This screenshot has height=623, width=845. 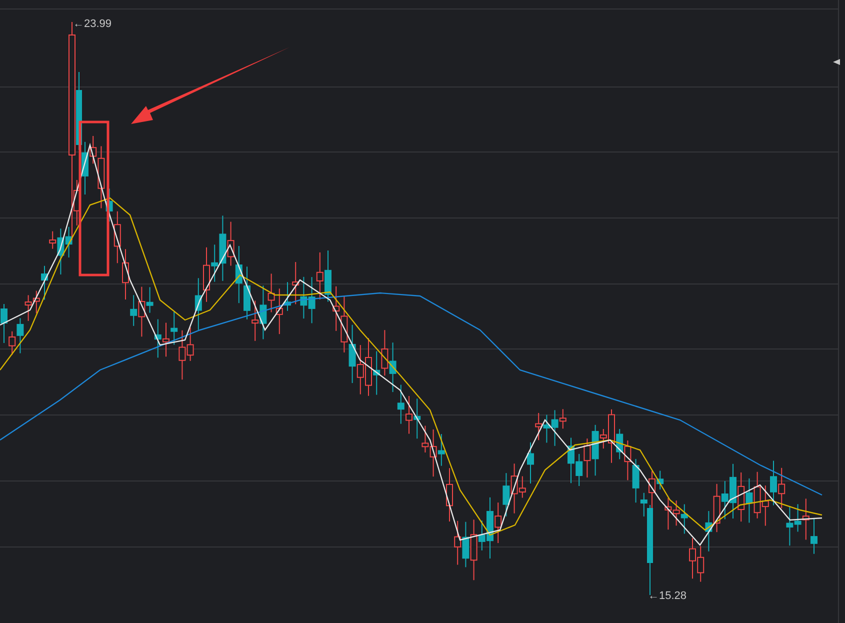 I want to click on high-price-label: ←23.99, so click(x=92, y=24).